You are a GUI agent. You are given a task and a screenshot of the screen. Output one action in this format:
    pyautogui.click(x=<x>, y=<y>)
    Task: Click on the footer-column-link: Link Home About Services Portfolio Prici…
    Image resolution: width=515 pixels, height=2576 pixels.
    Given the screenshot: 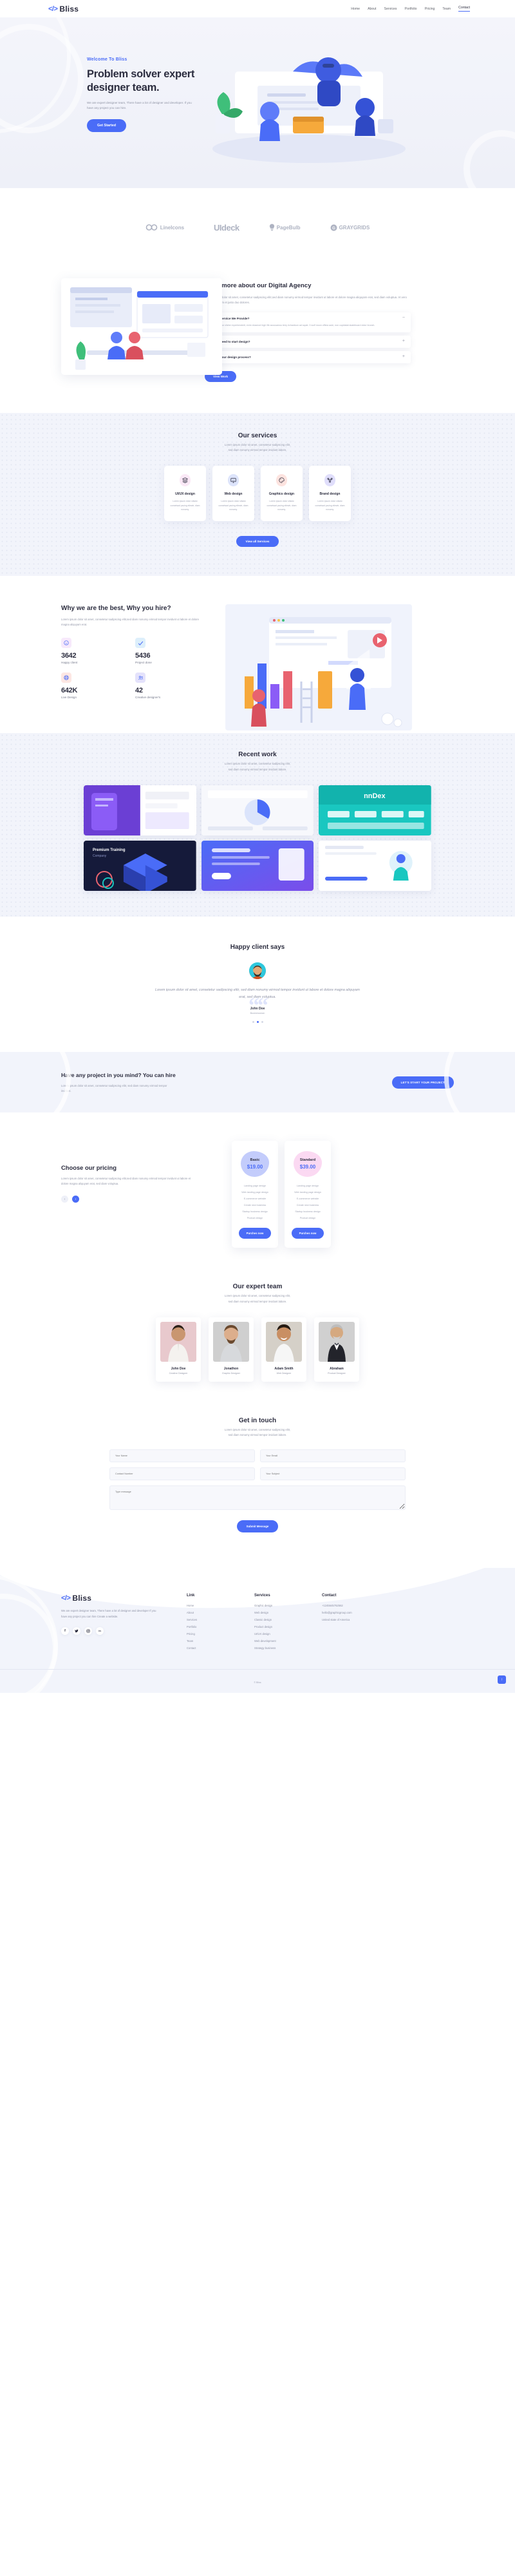 What is the action you would take?
    pyautogui.click(x=220, y=1622)
    